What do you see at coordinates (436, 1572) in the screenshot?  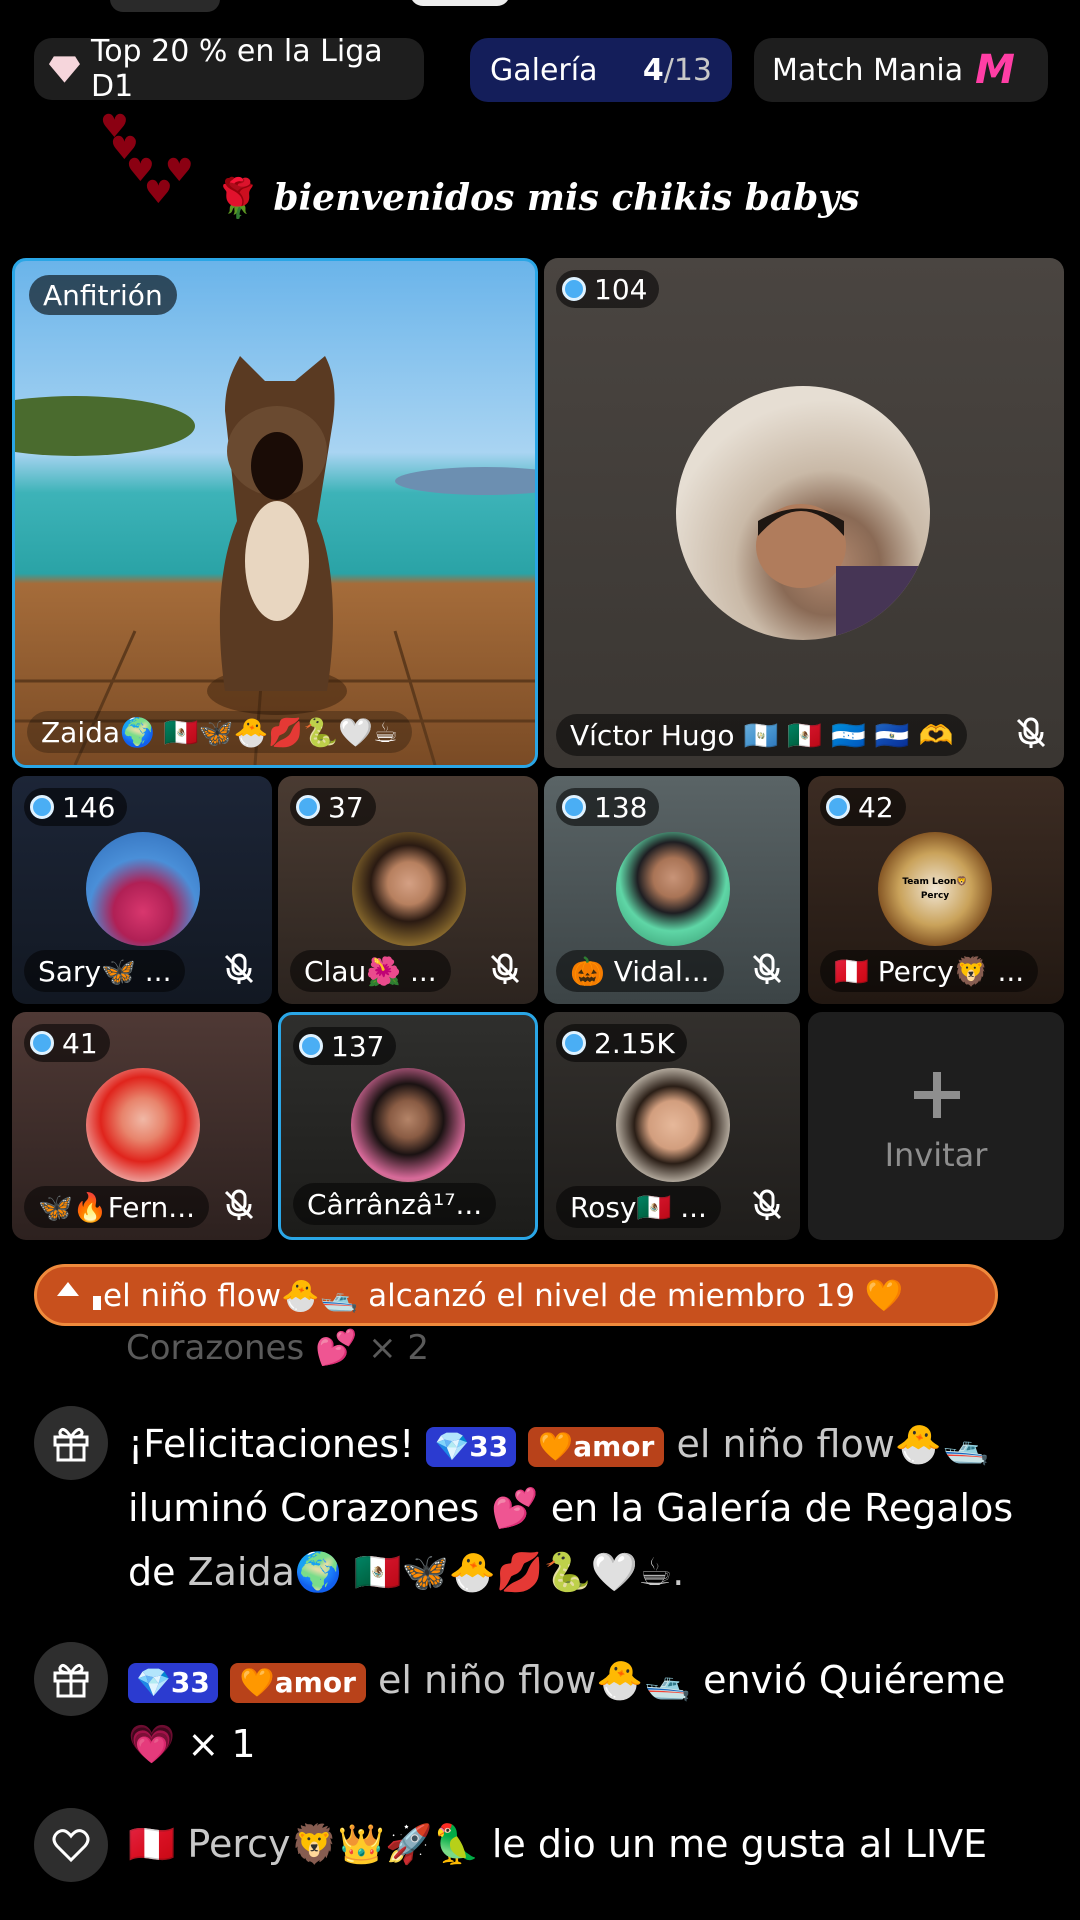 I see `chat-username: Zaida🌍 🇲🇽🦋🐣💋🐍🤍☕.` at bounding box center [436, 1572].